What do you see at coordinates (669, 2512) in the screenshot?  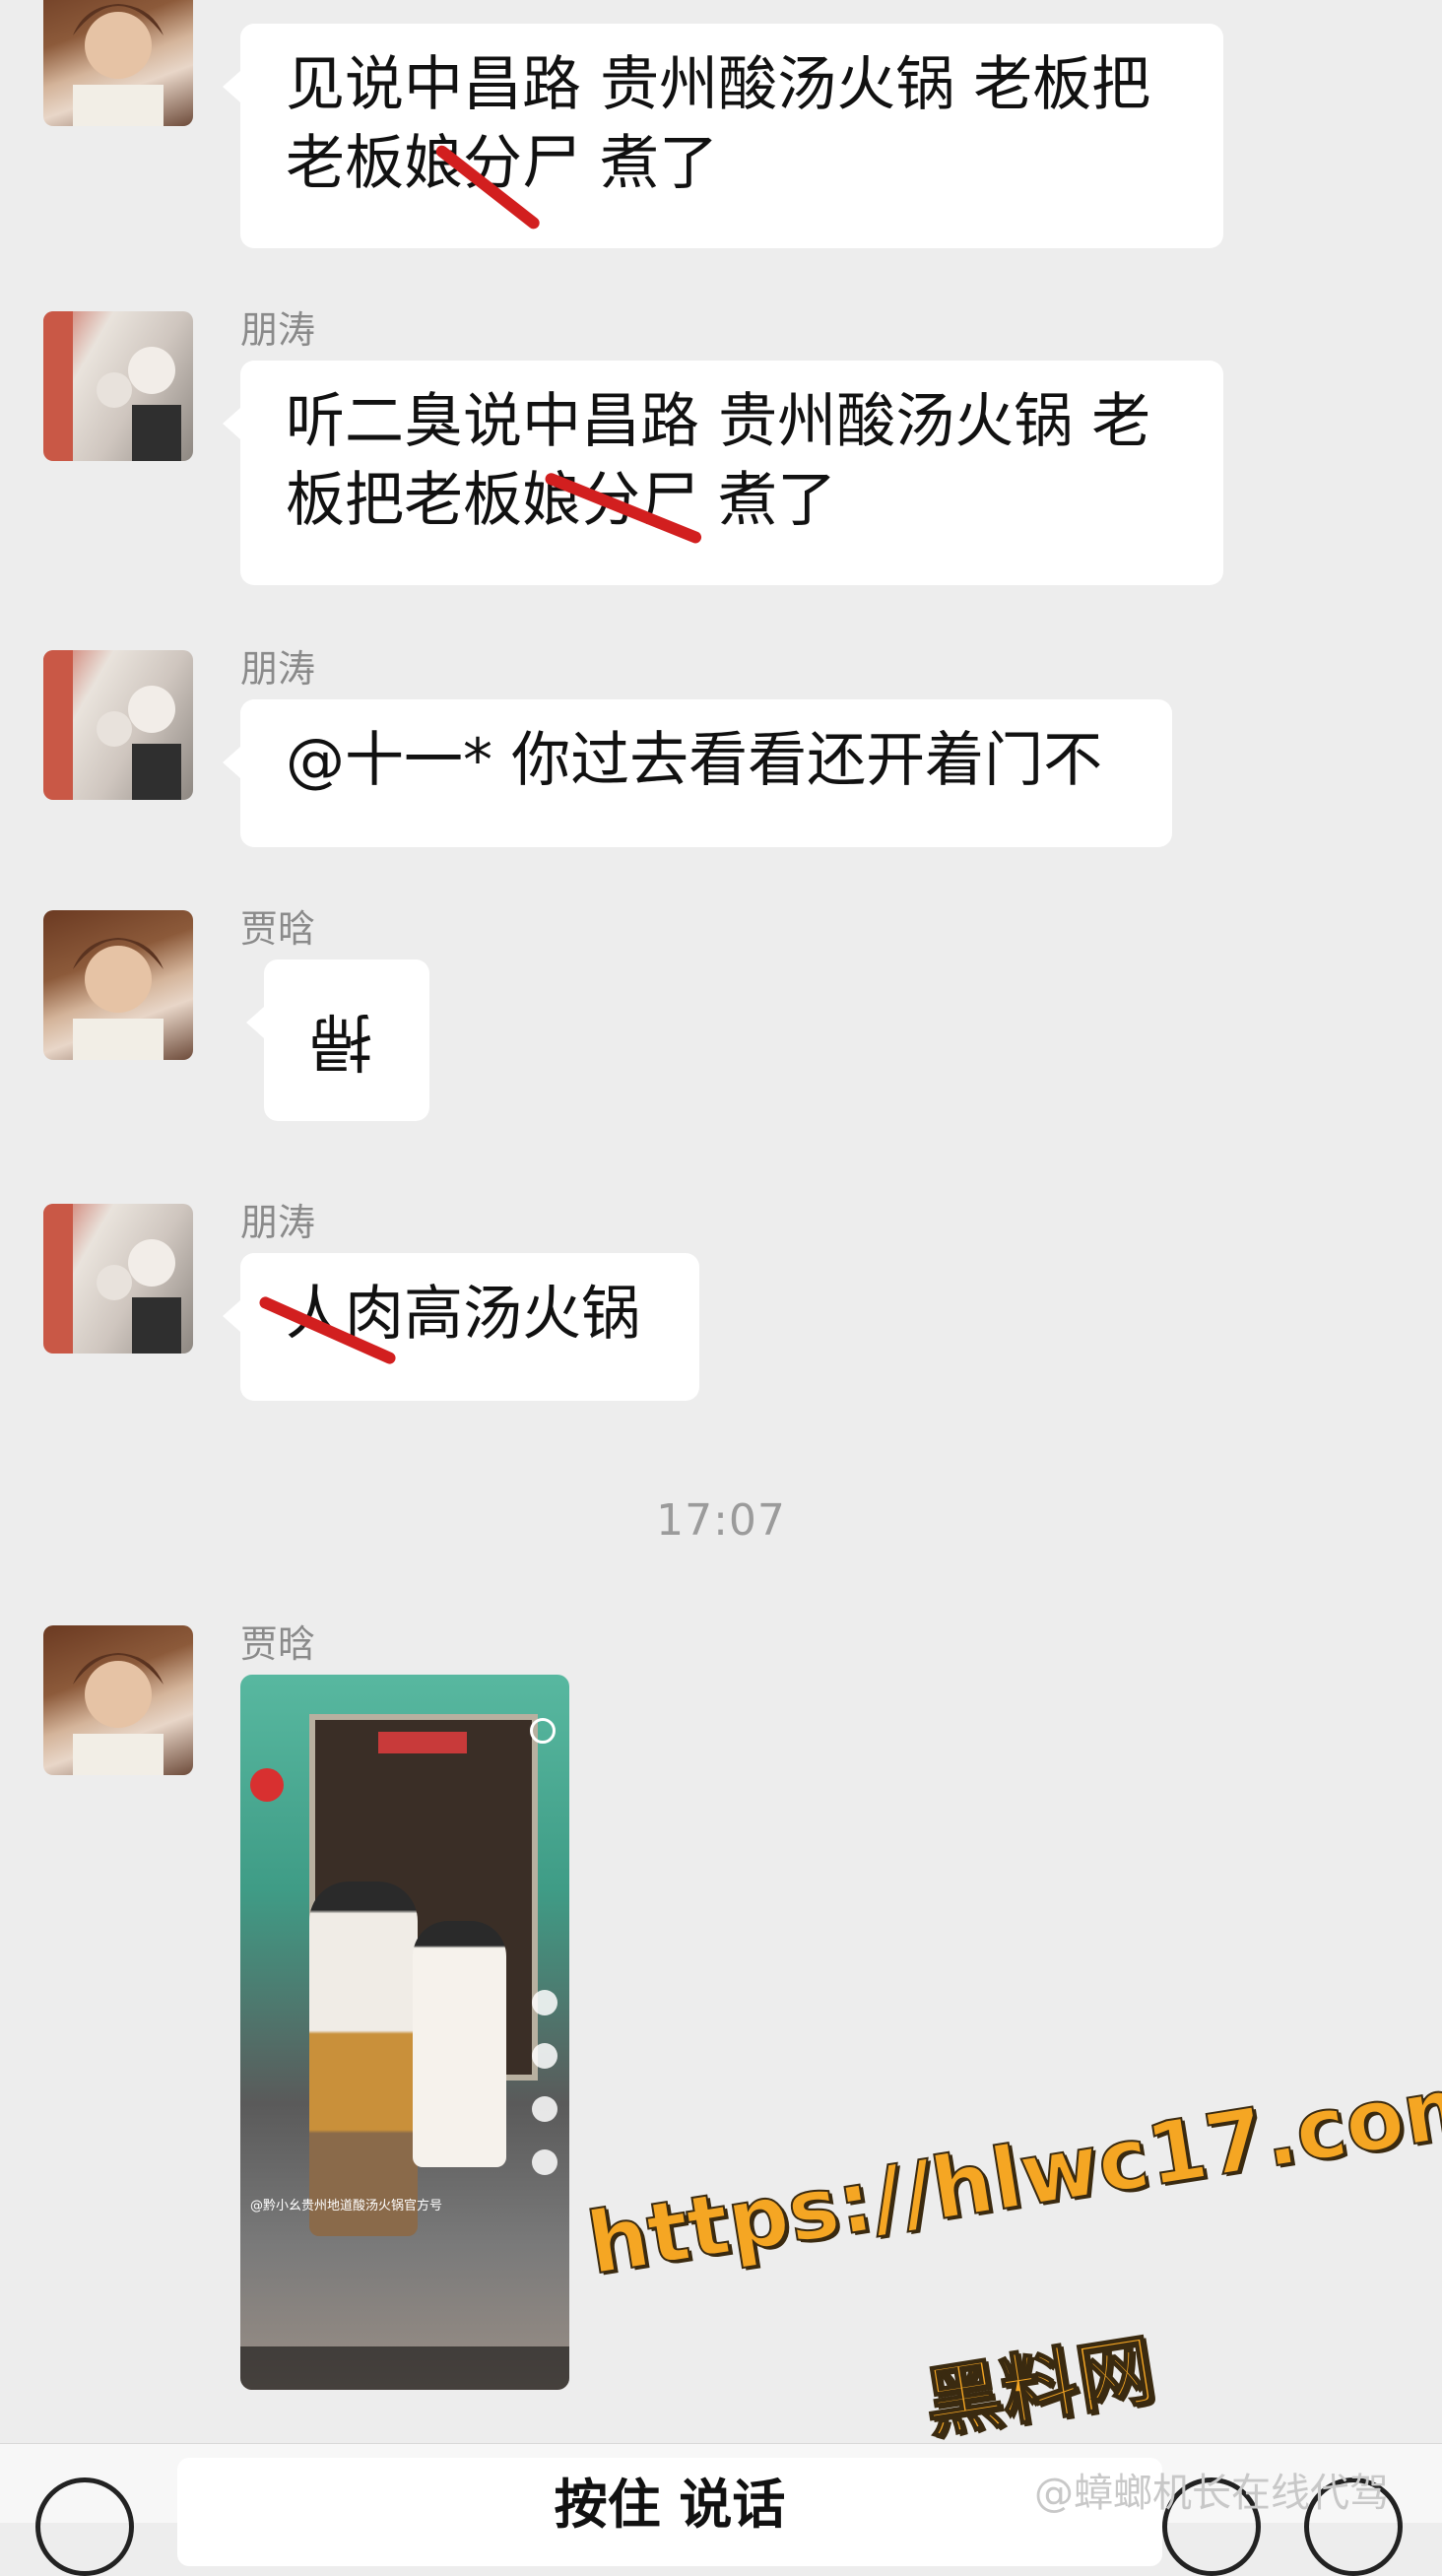 I see `hold-to-talk-button: 按住 说话` at bounding box center [669, 2512].